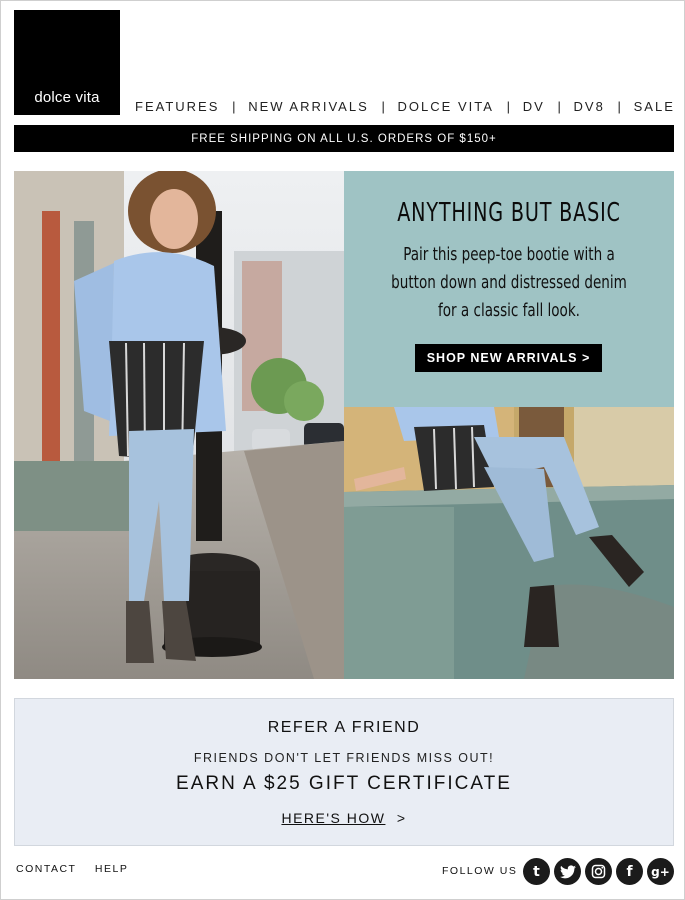  I want to click on cta-label: SHOP NEW ARRIVALS >, so click(508, 358).